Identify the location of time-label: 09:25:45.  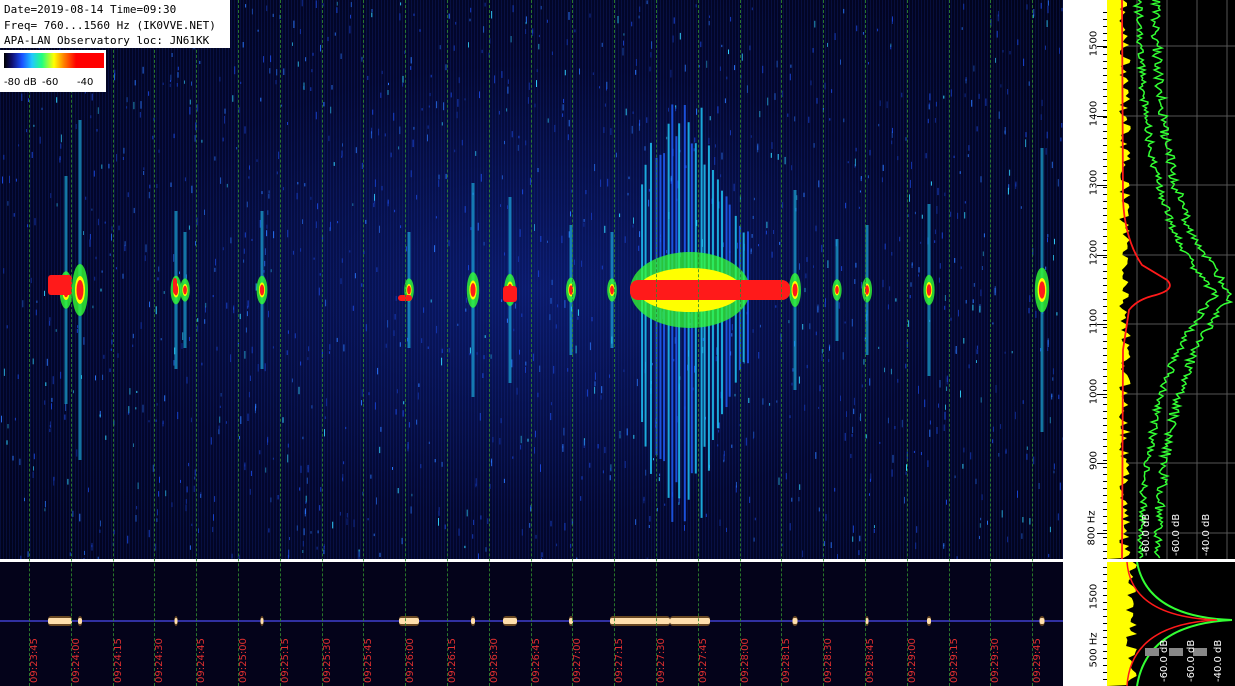
(369, 660).